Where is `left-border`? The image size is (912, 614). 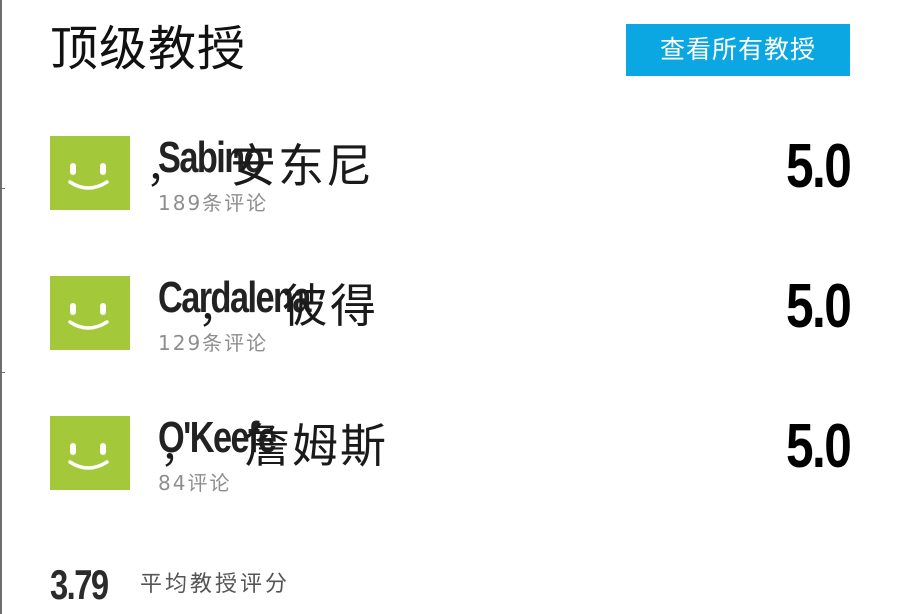 left-border is located at coordinates (1, 307).